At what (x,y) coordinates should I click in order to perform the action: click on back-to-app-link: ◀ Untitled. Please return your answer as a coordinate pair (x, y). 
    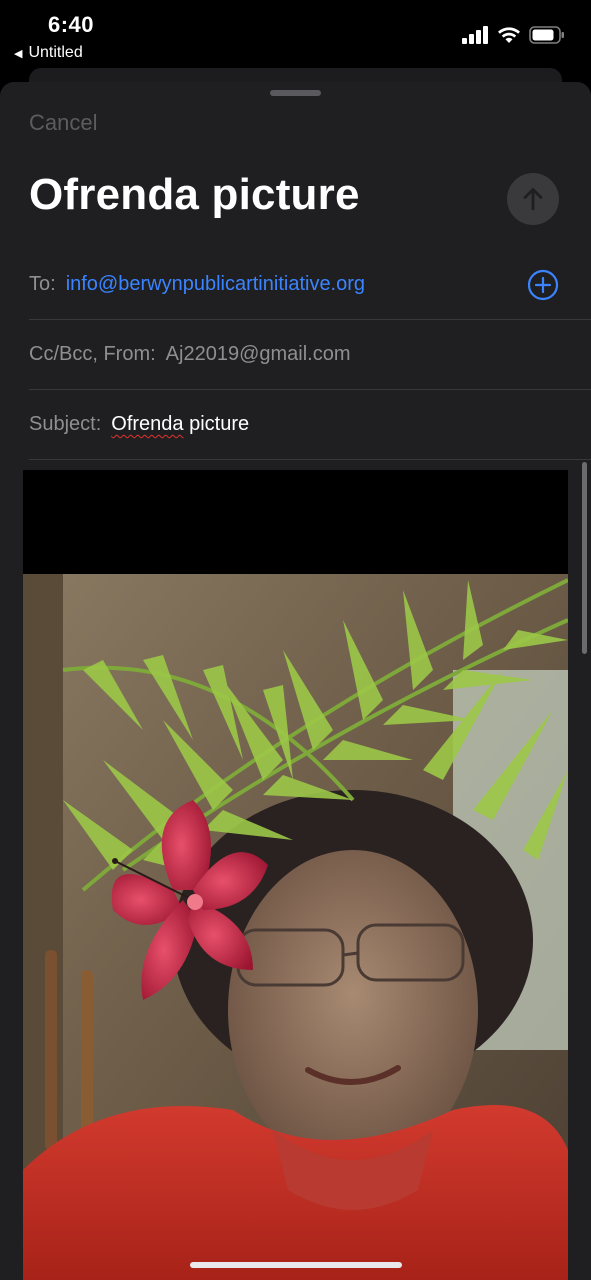
    Looking at the image, I should click on (48, 53).